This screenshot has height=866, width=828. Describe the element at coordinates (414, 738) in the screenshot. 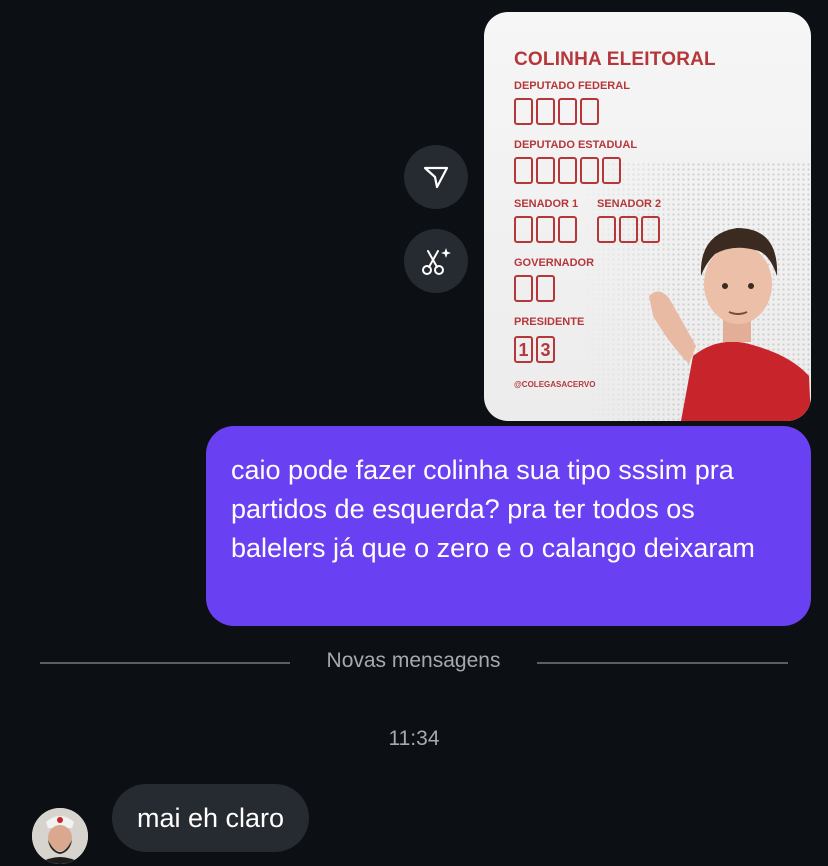

I see `message-timestamp: 11:34` at that location.